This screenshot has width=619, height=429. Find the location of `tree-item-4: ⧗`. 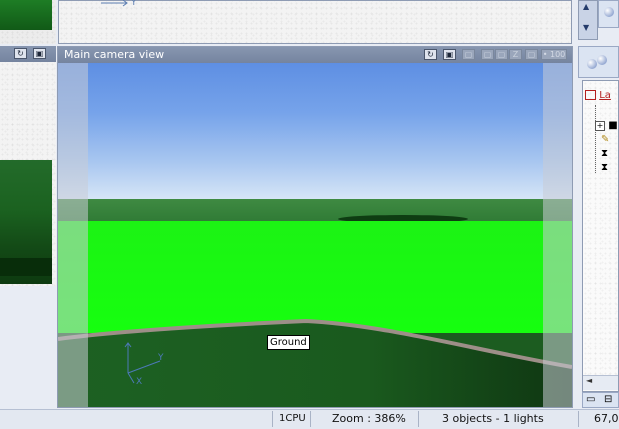

tree-item-4: ⧗ is located at coordinates (604, 168).